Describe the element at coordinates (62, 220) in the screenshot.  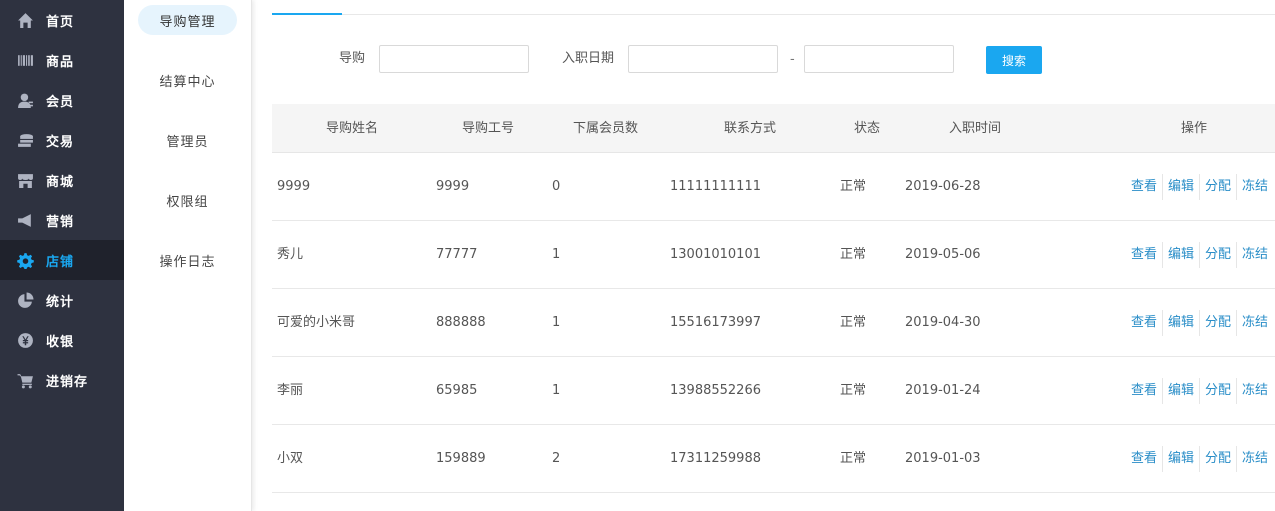
I see `nav-marketing: 营销` at that location.